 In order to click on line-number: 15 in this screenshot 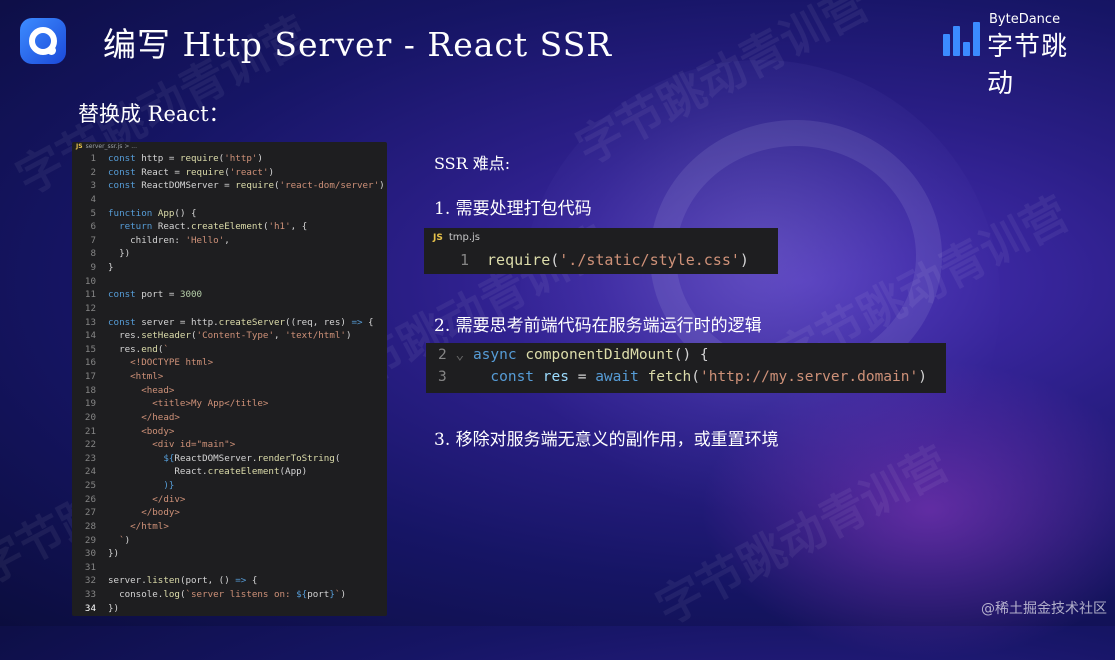, I will do `click(90, 349)`.